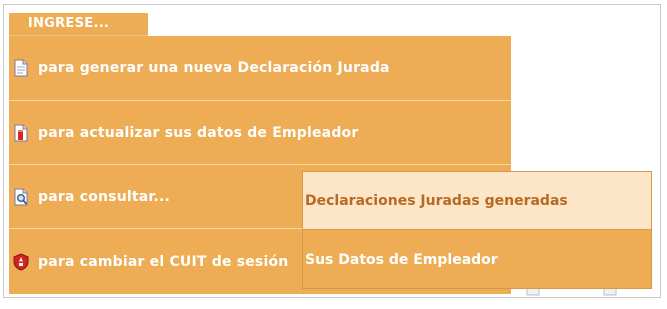  Describe the element at coordinates (477, 201) in the screenshot. I see `submenu-item-declaraciones-generadas: Declaraciones Juradas generadas` at that location.